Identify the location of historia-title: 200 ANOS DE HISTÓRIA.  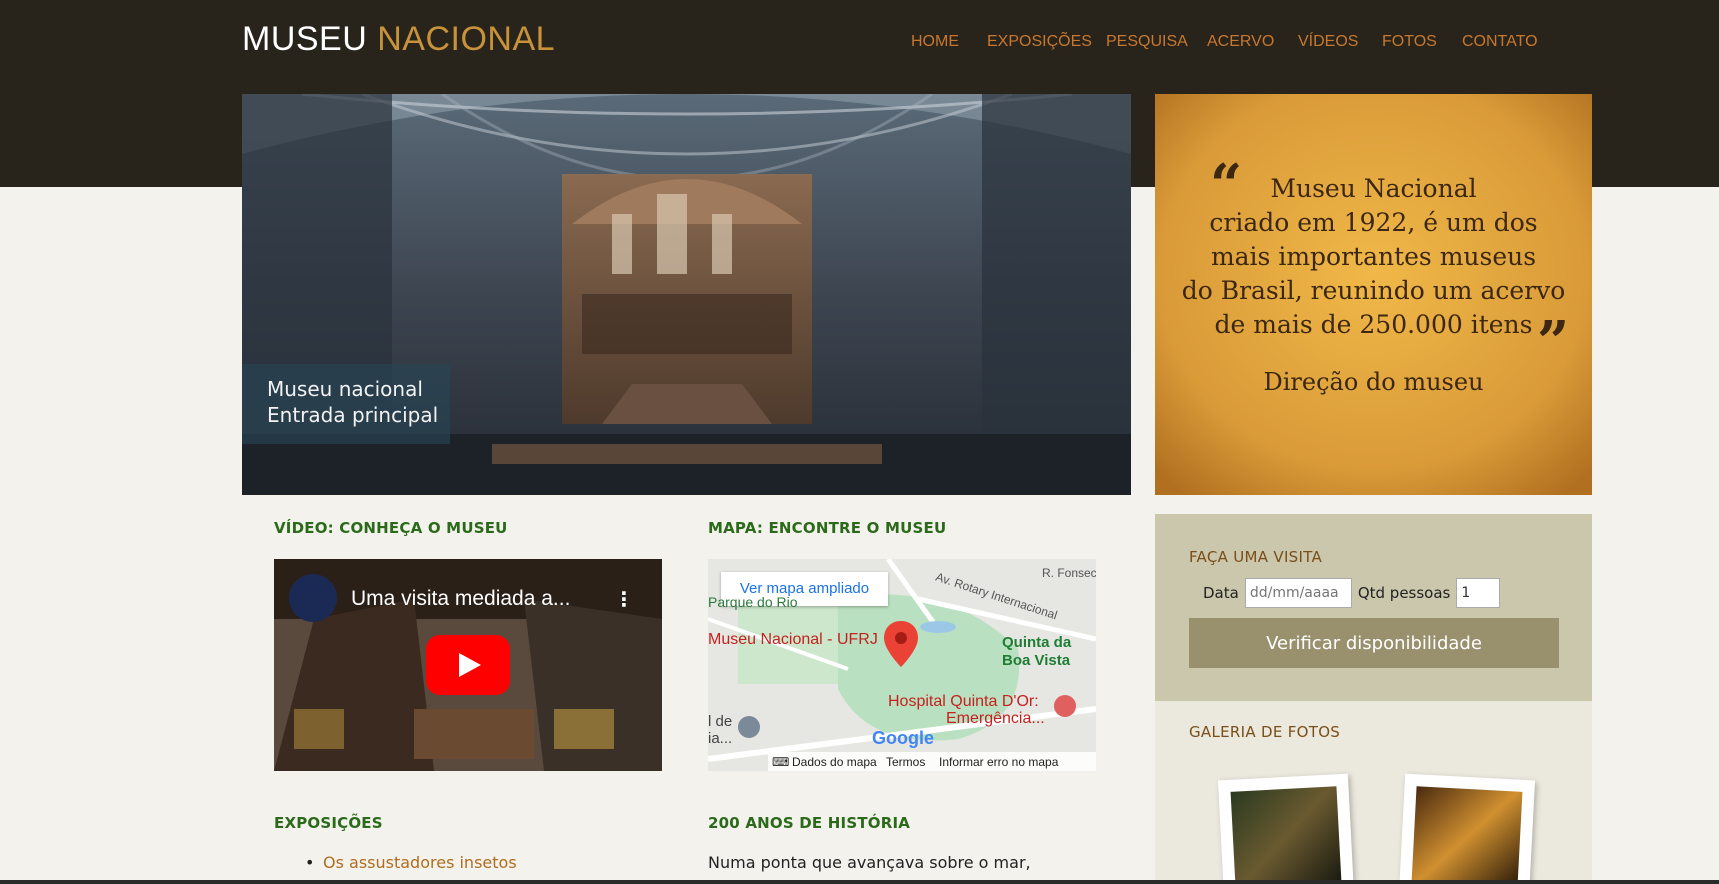
(809, 823).